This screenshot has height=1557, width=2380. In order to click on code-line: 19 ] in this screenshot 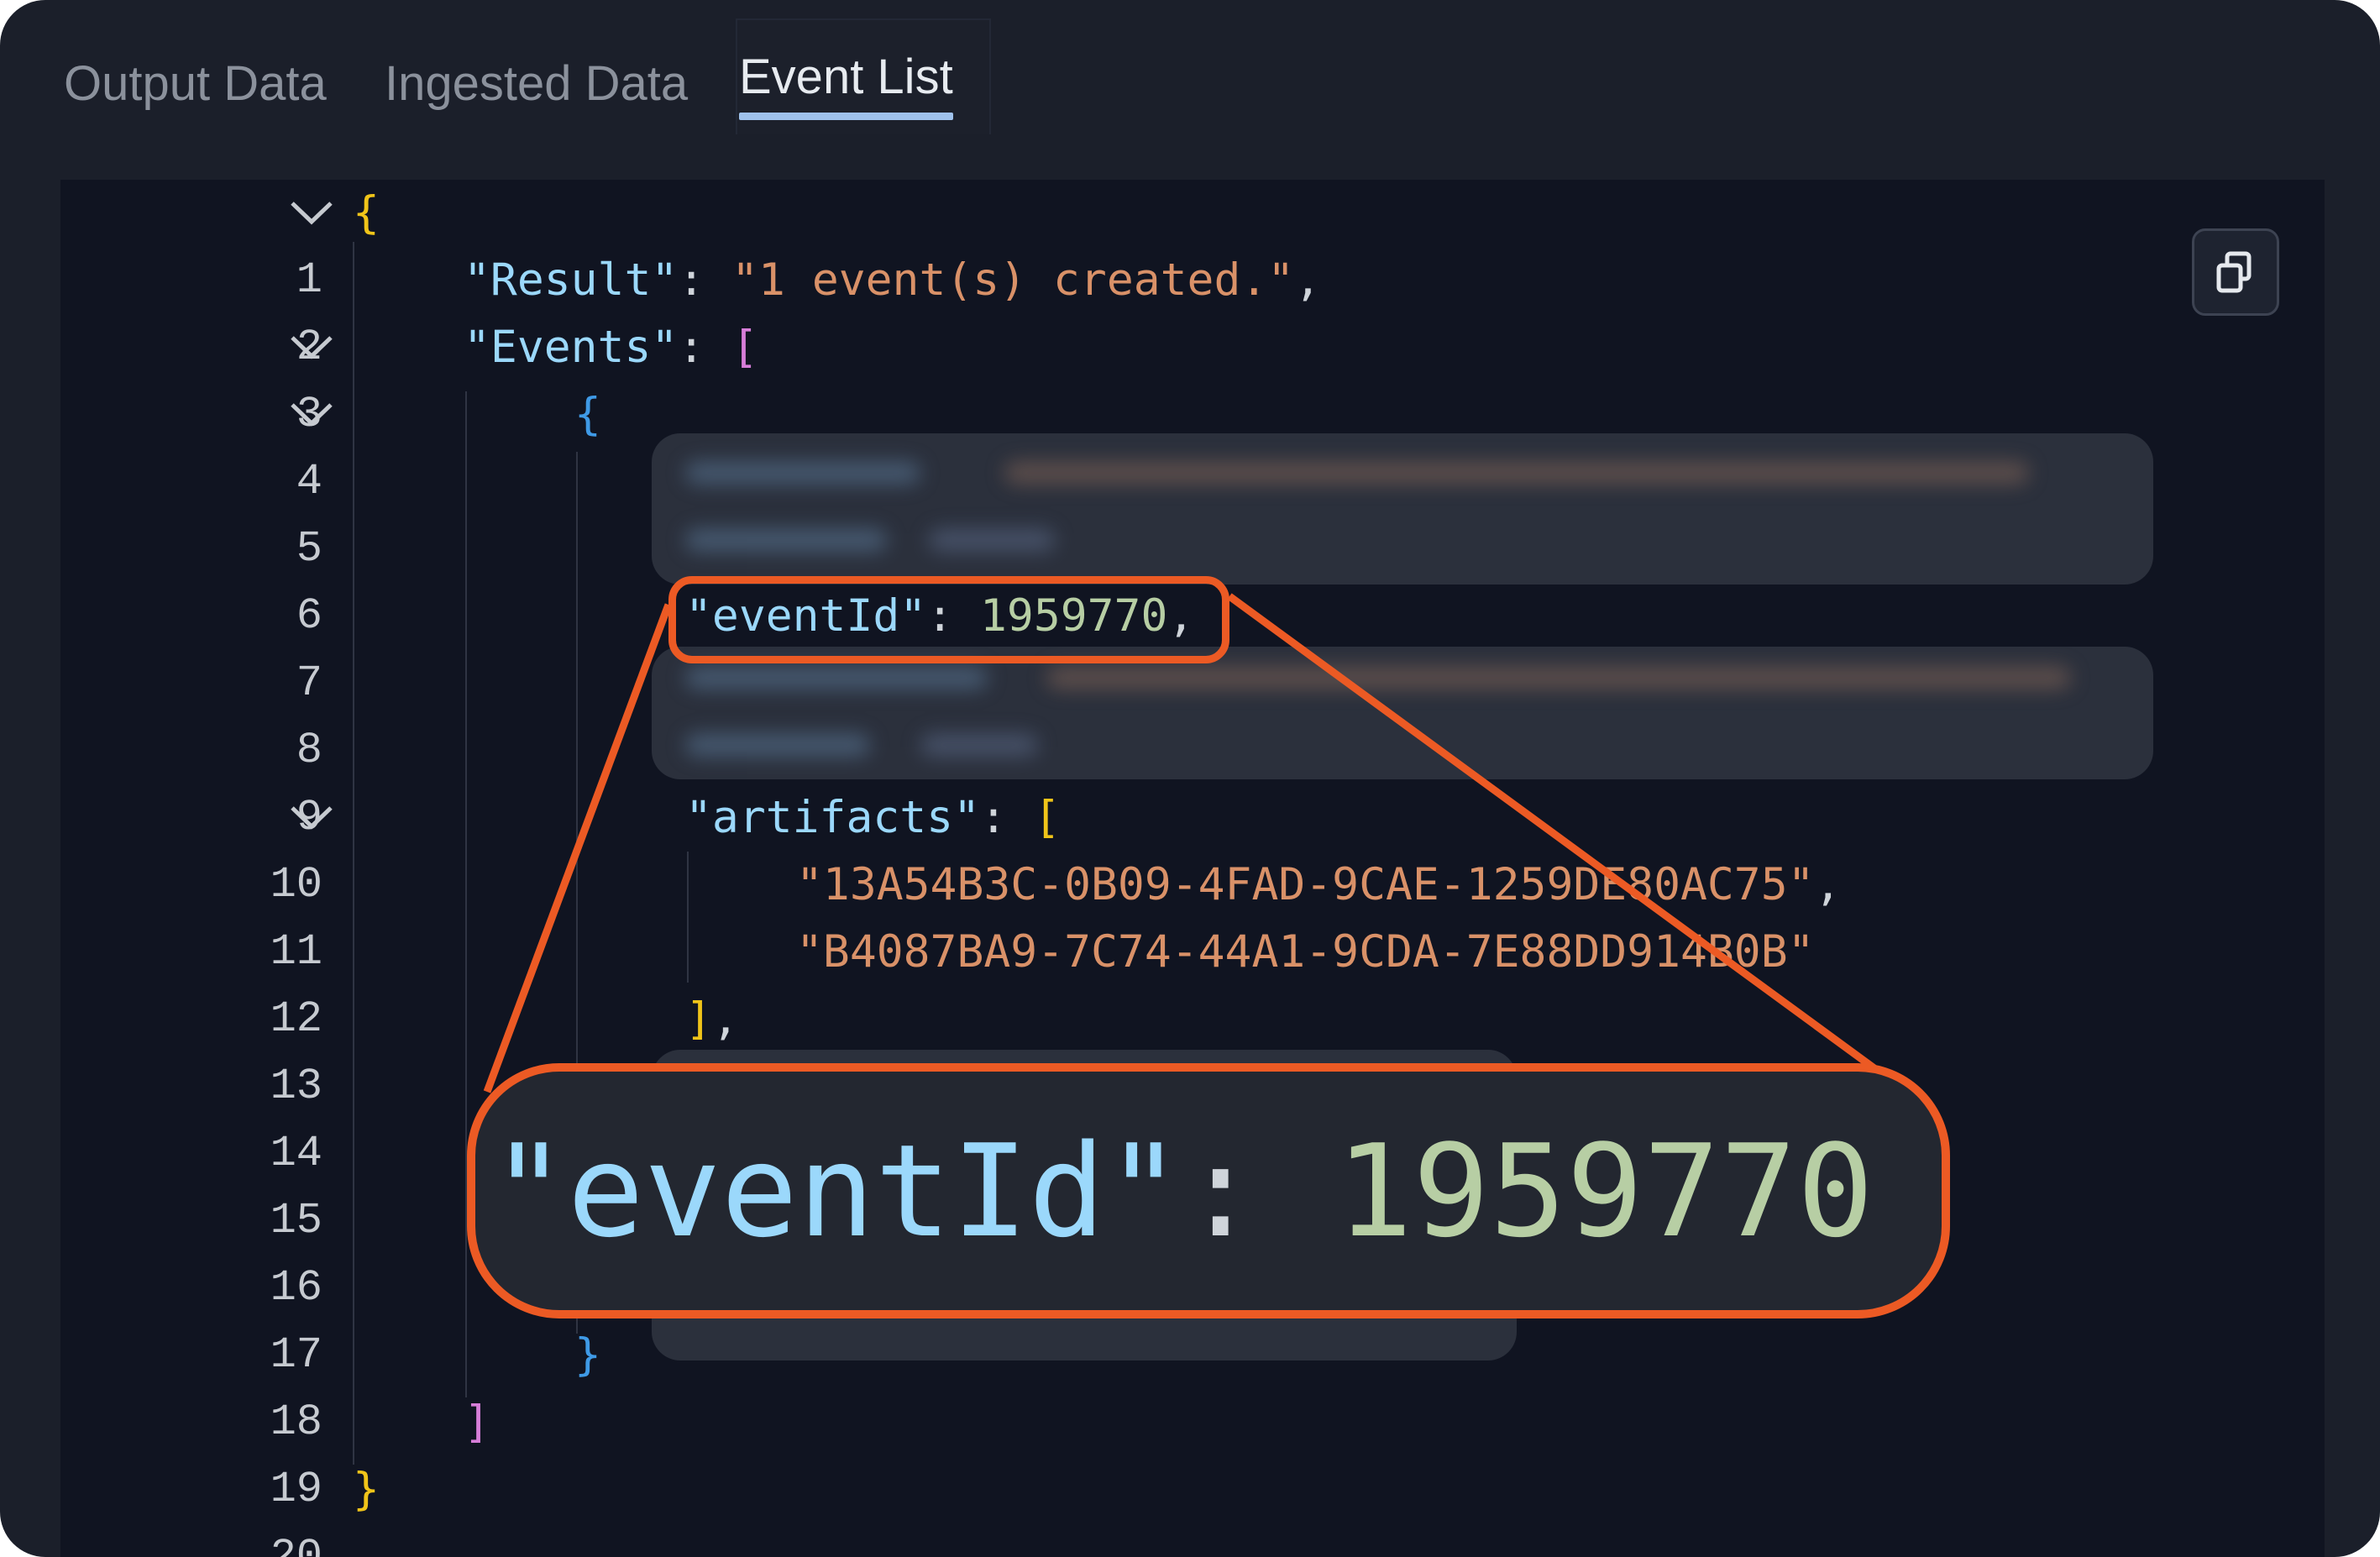, I will do `click(1192, 1451)`.